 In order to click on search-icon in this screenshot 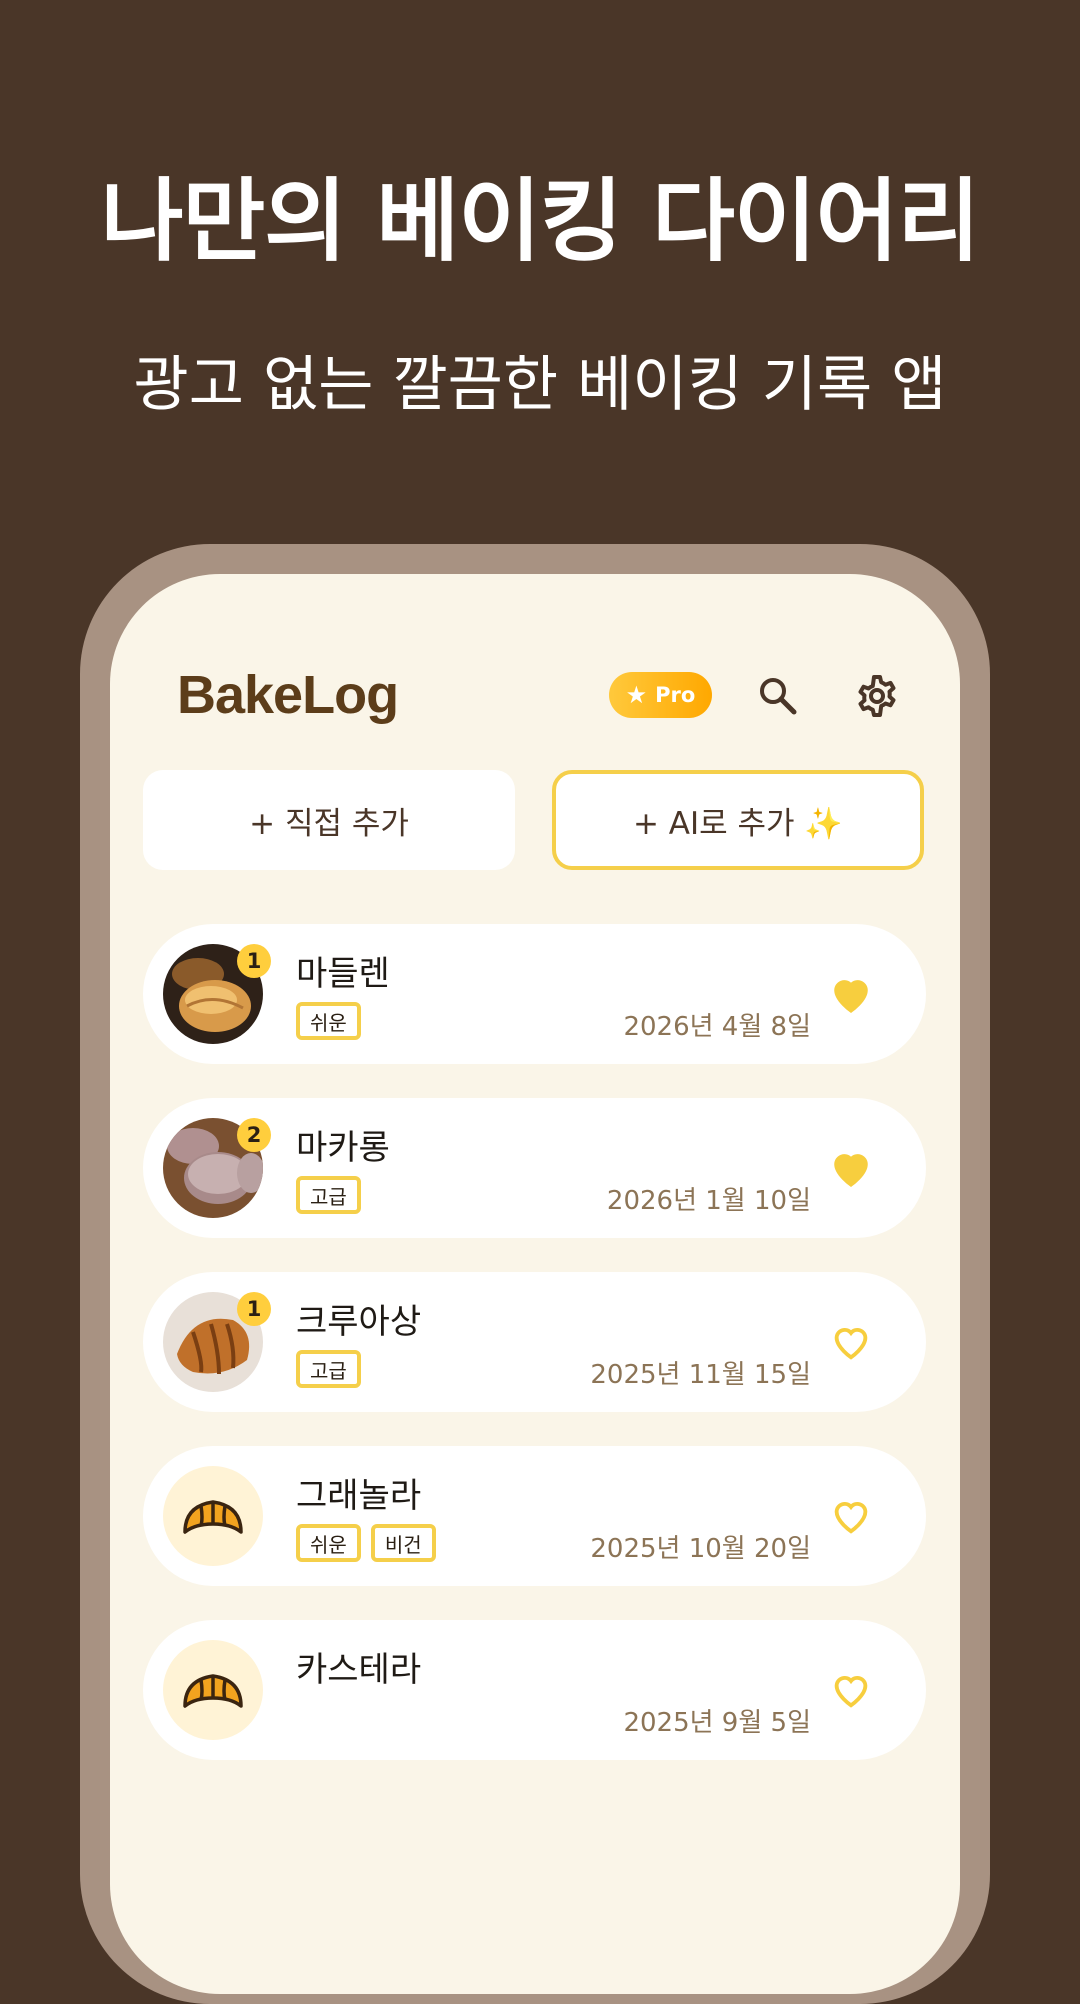, I will do `click(778, 696)`.